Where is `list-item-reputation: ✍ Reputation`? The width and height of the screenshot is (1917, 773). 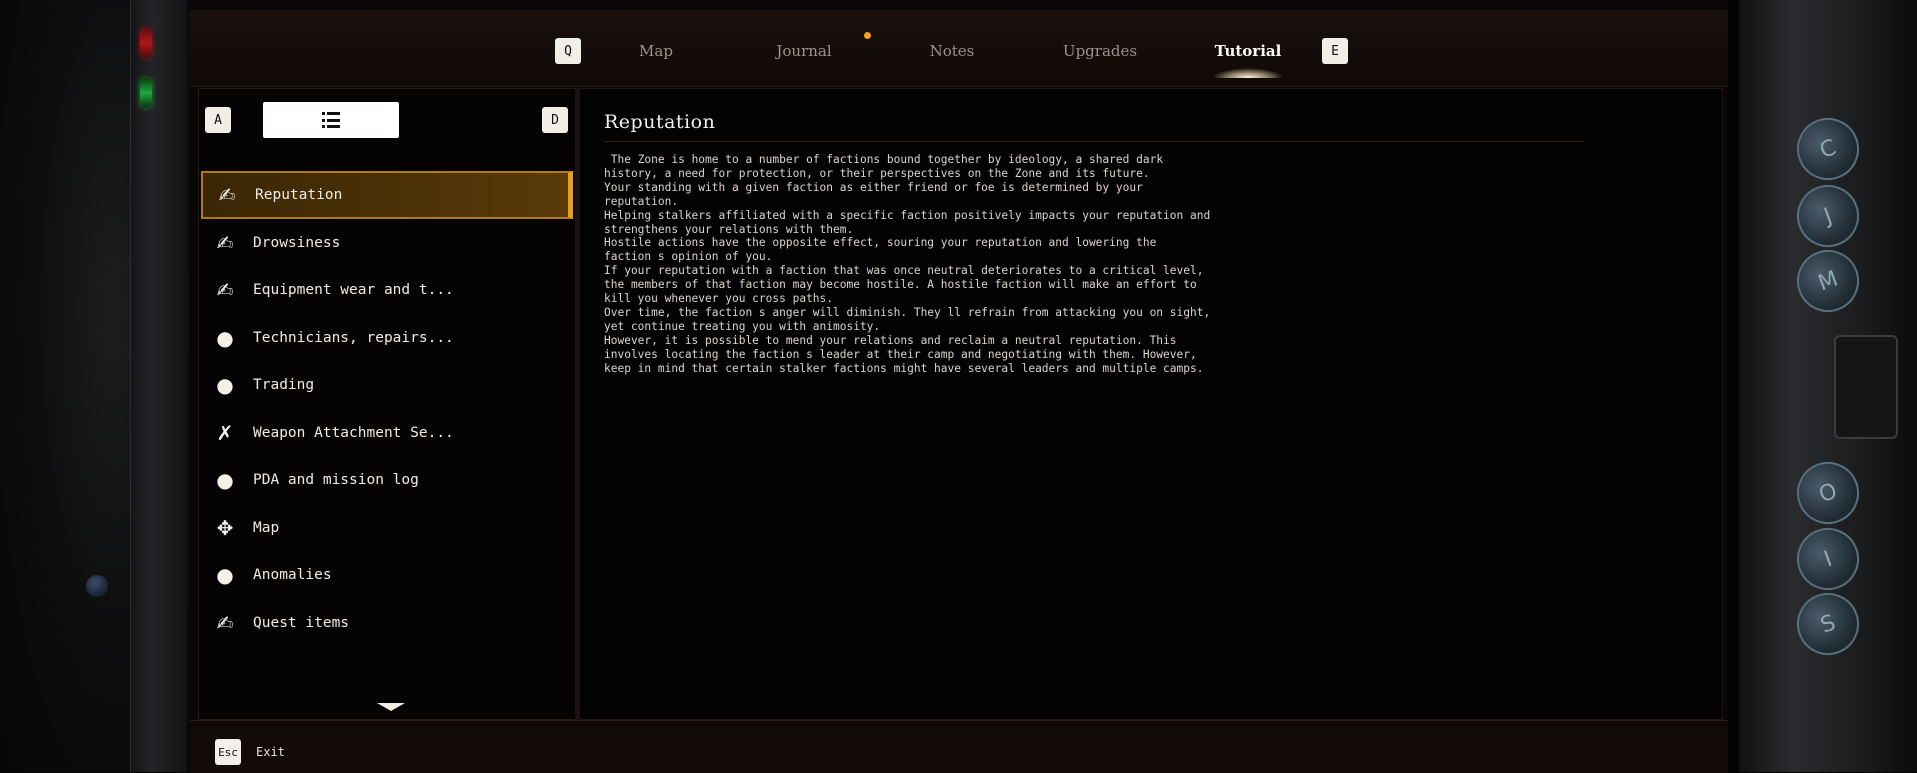
list-item-reputation: ✍ Reputation is located at coordinates (387, 195).